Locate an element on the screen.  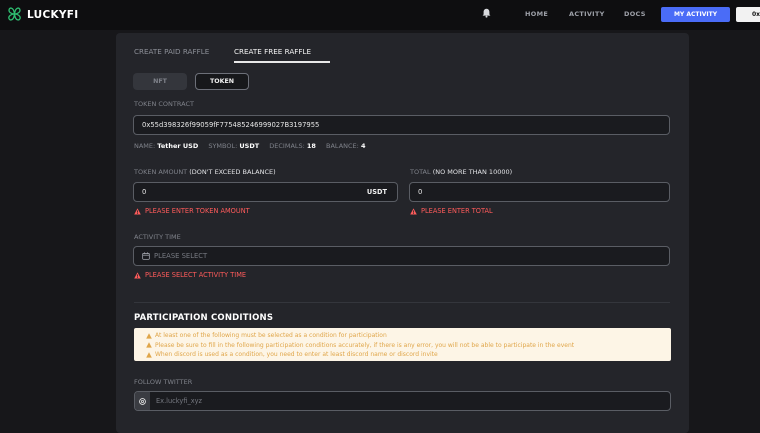
token-amount-input: 0 USDT is located at coordinates (265, 192).